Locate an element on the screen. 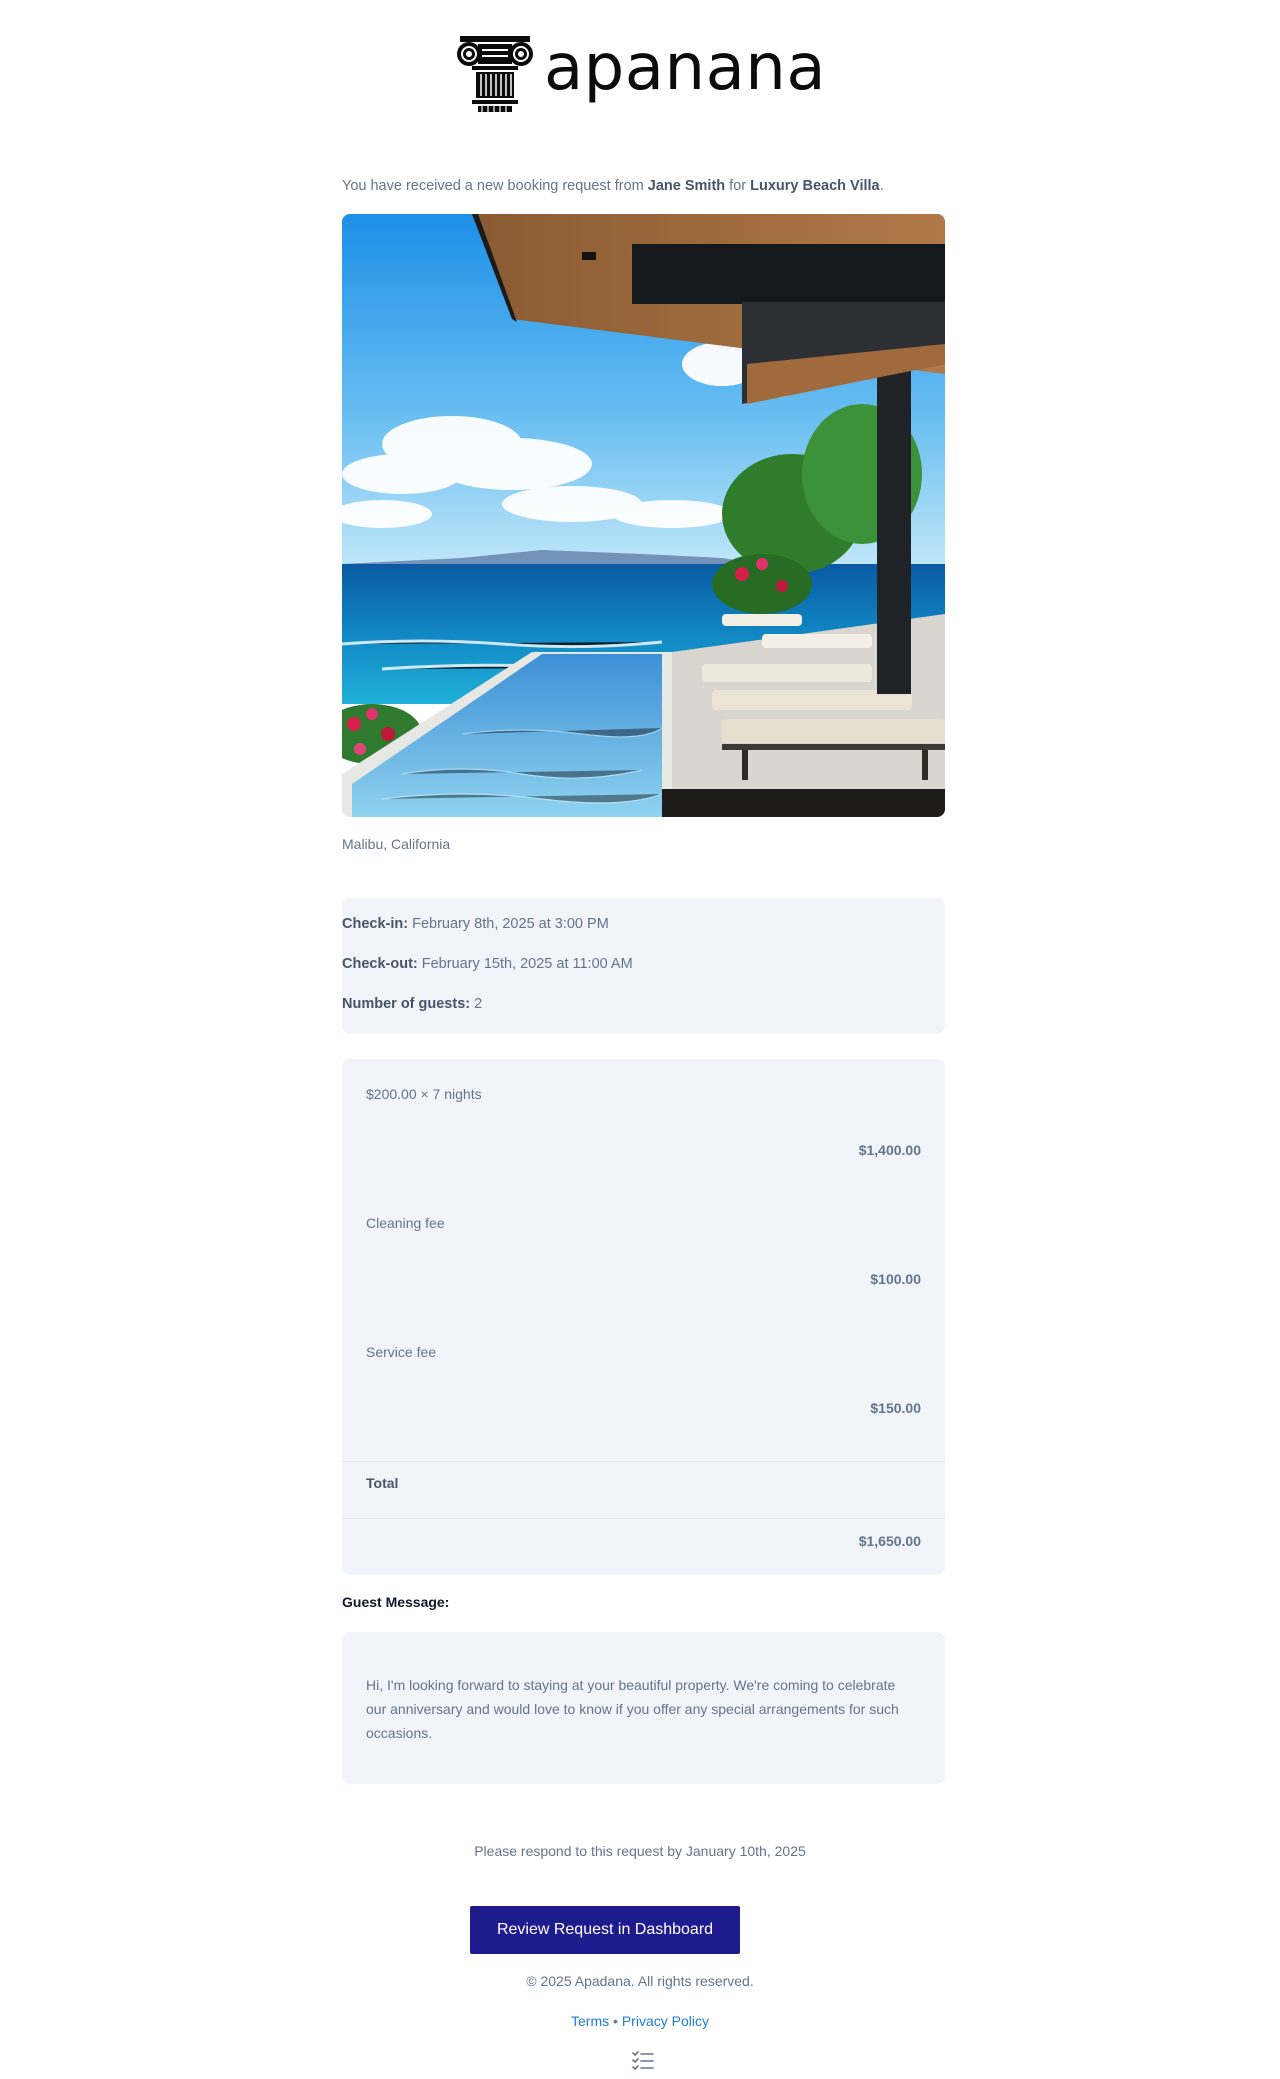 This screenshot has width=1280, height=2079. villa-pool-ocean-view-photo is located at coordinates (643, 515).